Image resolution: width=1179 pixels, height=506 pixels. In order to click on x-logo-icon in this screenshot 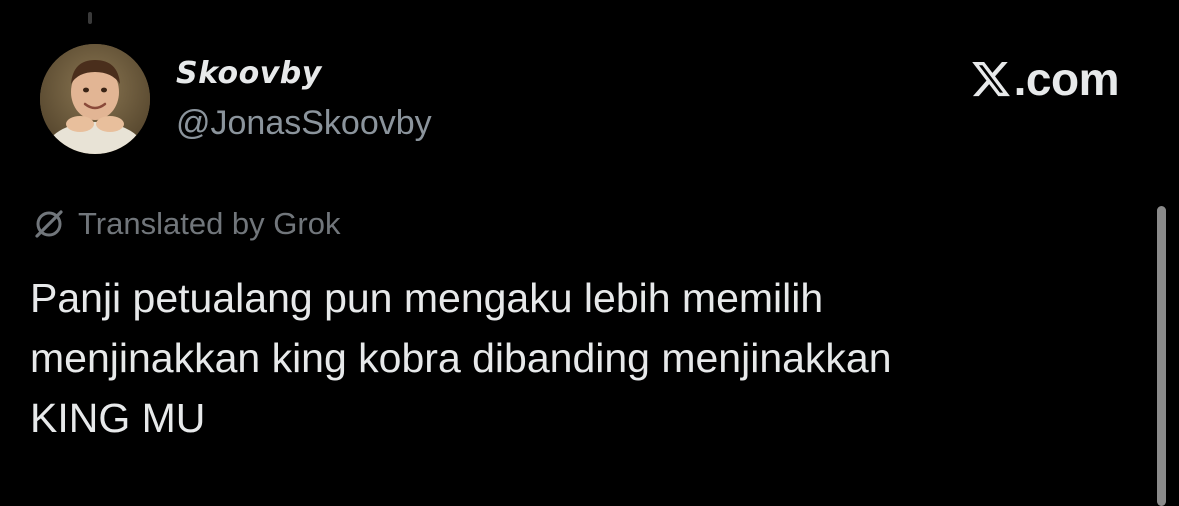, I will do `click(991, 79)`.